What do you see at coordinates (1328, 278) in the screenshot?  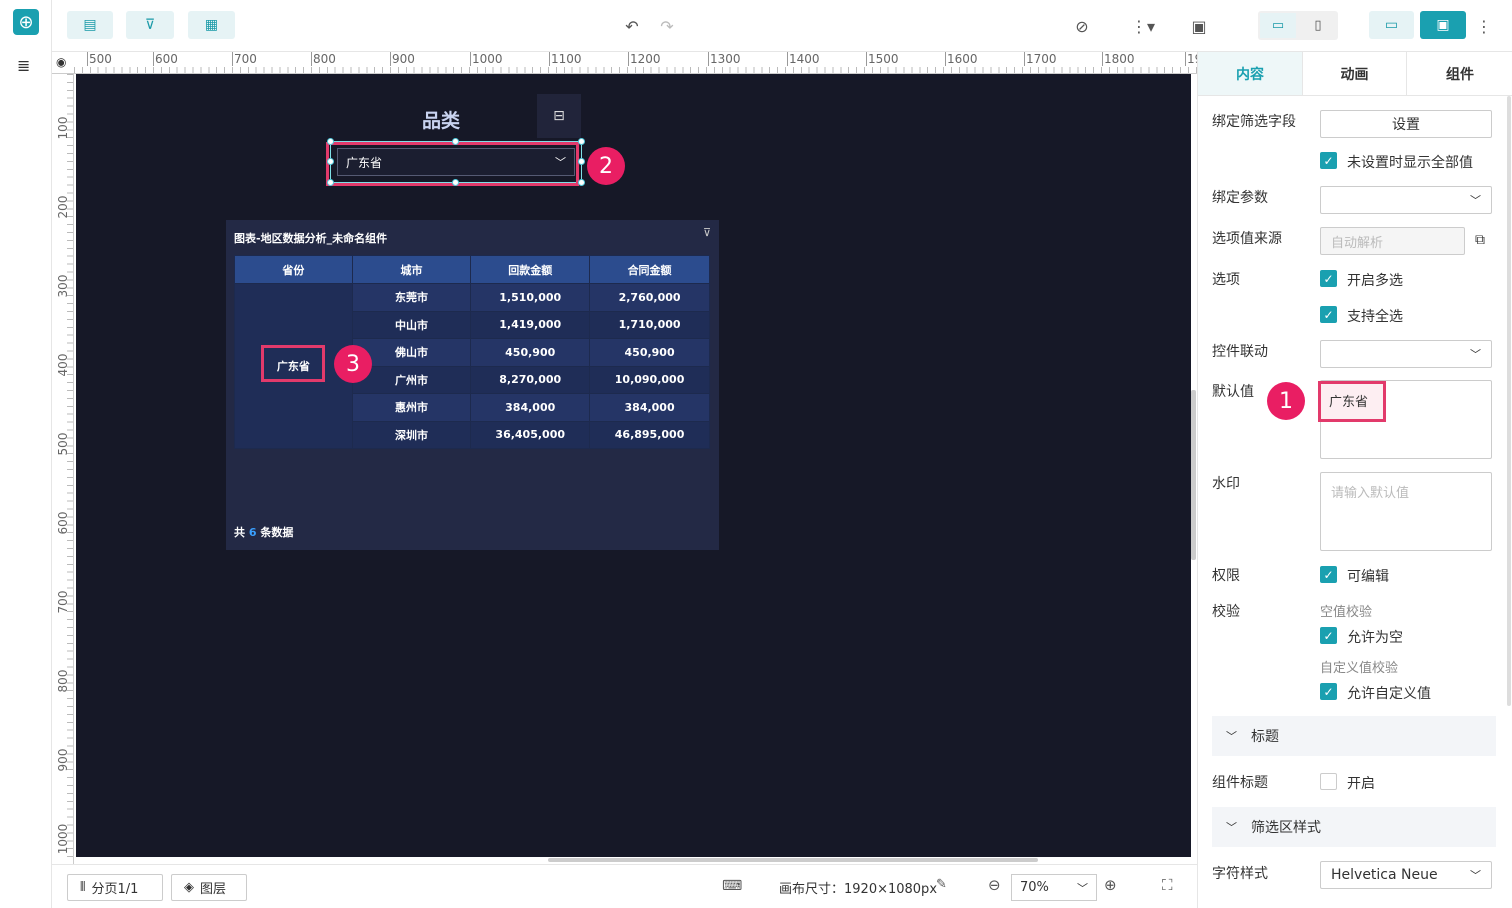 I see `multi-select-checkbox: ✓` at bounding box center [1328, 278].